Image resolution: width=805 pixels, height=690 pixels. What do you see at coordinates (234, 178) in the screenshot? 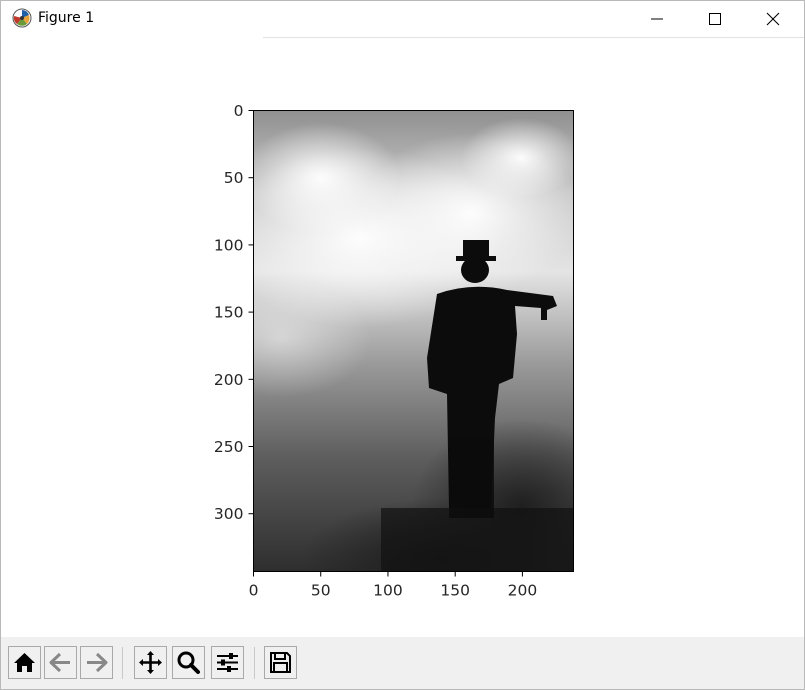
I see `y-tick-label: 50` at bounding box center [234, 178].